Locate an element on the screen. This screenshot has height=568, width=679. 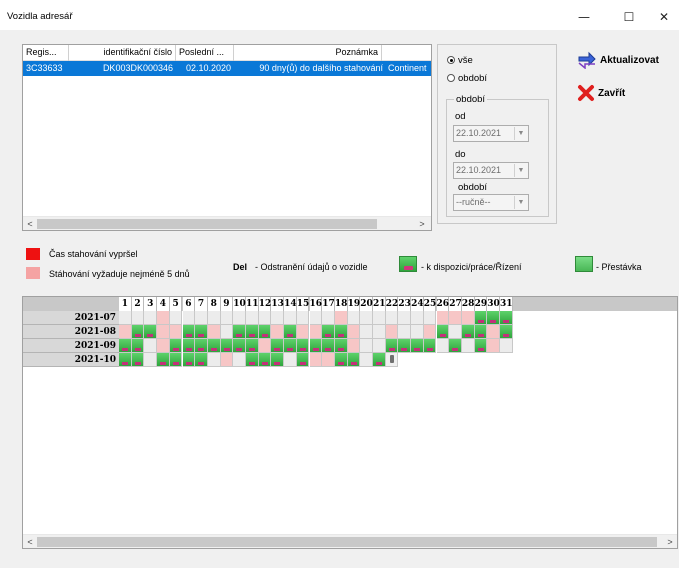
scroll-left-icon: < is located at coordinates (30, 541).